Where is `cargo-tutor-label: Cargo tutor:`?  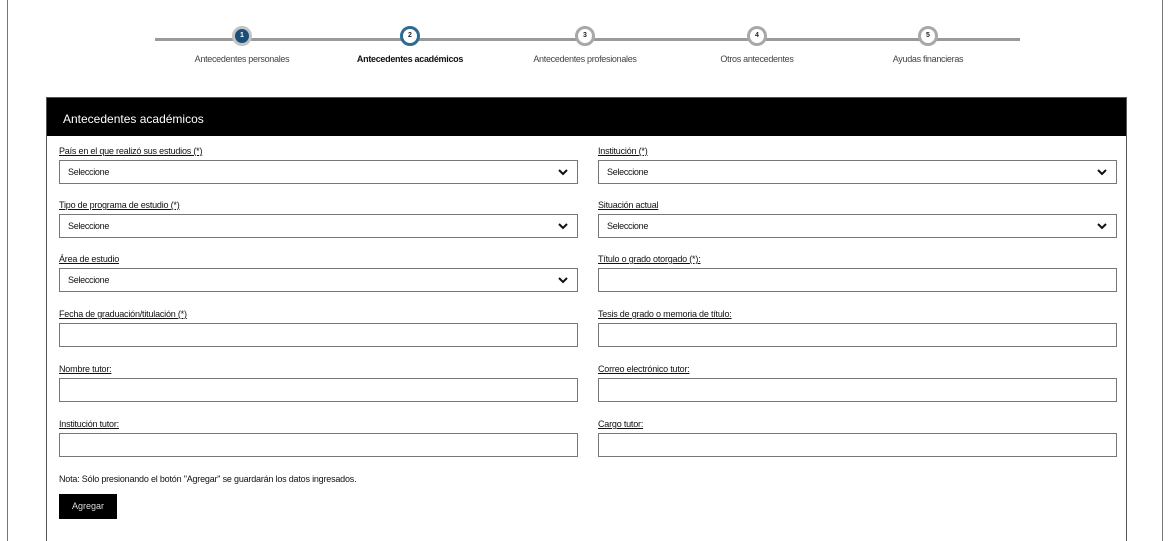
cargo-tutor-label: Cargo tutor: is located at coordinates (621, 424).